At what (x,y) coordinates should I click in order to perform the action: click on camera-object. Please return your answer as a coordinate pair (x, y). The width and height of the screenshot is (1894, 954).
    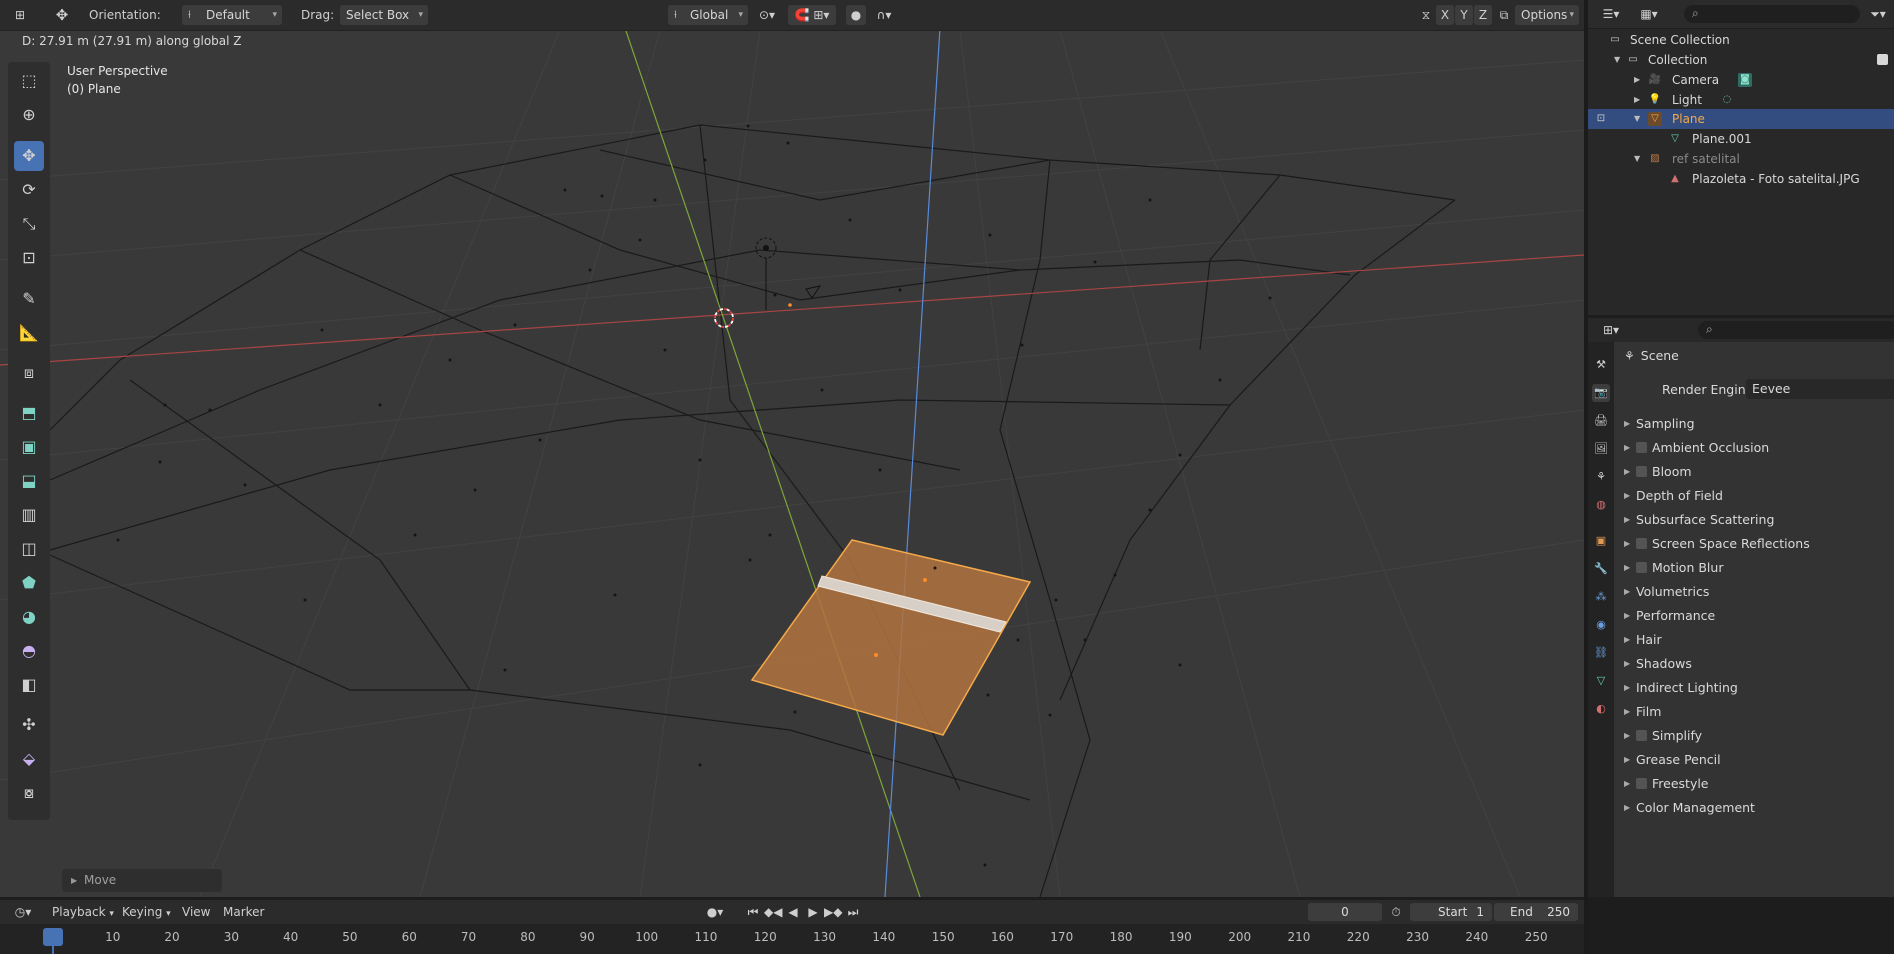
    Looking at the image, I should click on (813, 292).